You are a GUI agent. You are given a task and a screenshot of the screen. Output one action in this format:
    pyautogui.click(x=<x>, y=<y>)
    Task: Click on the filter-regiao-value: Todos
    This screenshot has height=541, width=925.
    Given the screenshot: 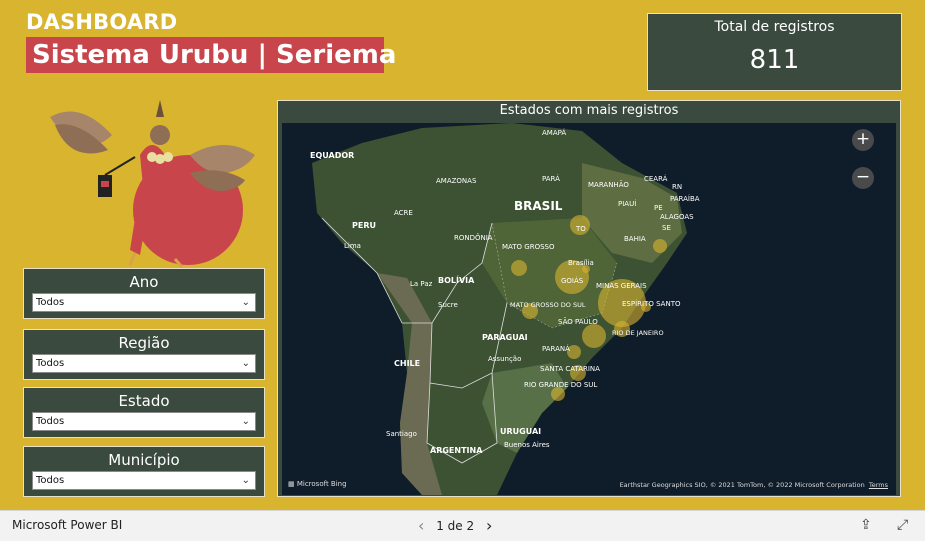 What is the action you would take?
    pyautogui.click(x=50, y=363)
    